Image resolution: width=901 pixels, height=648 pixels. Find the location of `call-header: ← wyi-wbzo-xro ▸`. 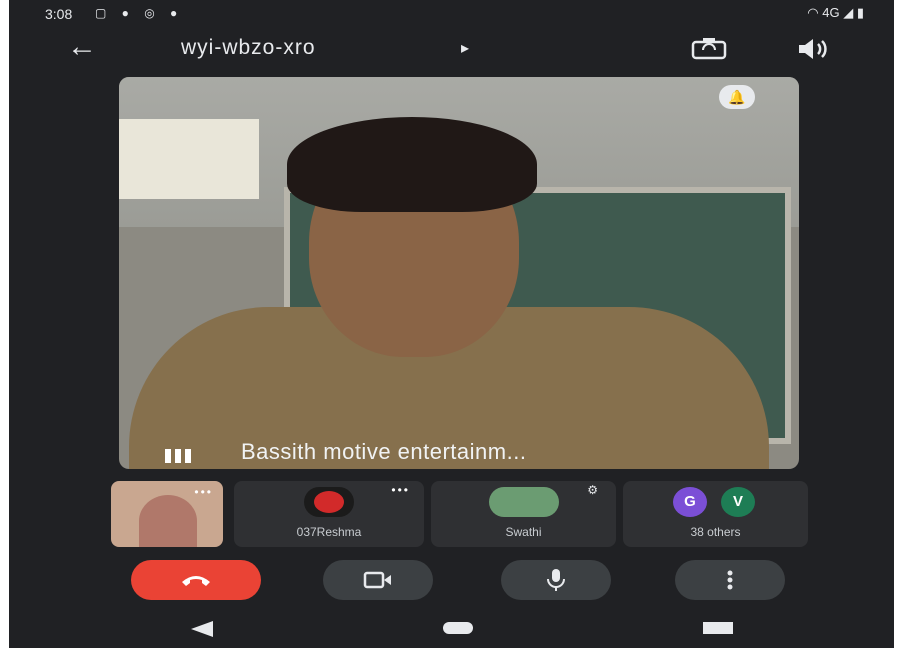

call-header: ← wyi-wbzo-xro ▸ is located at coordinates (451, 50).